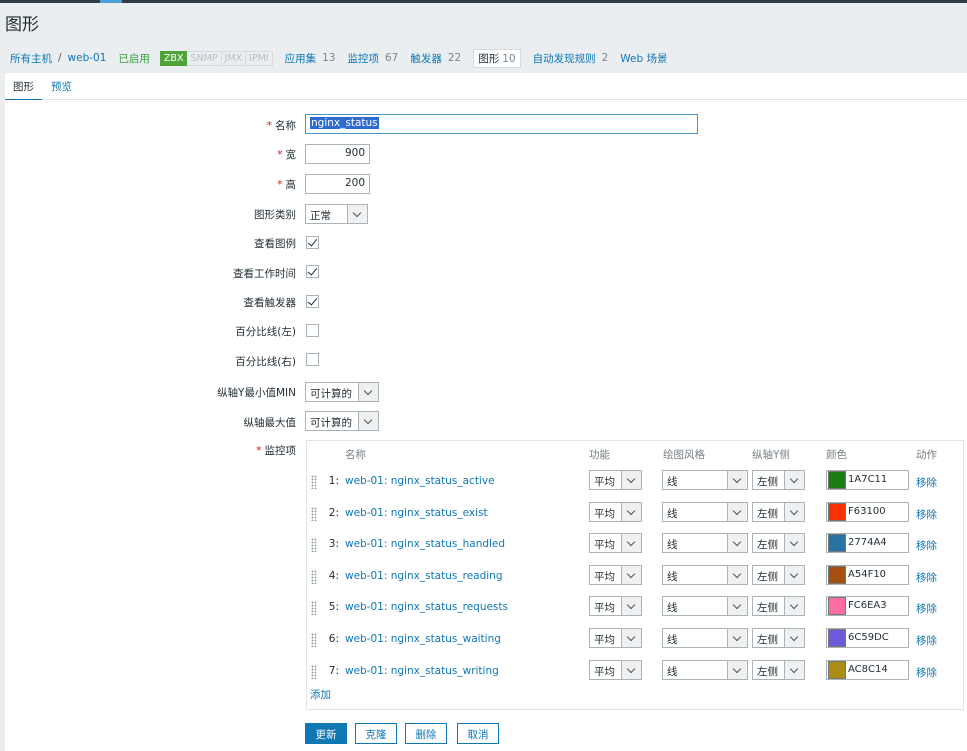 This screenshot has width=967, height=751. Describe the element at coordinates (23, 90) in the screenshot. I see `tab-graph: 图形` at that location.